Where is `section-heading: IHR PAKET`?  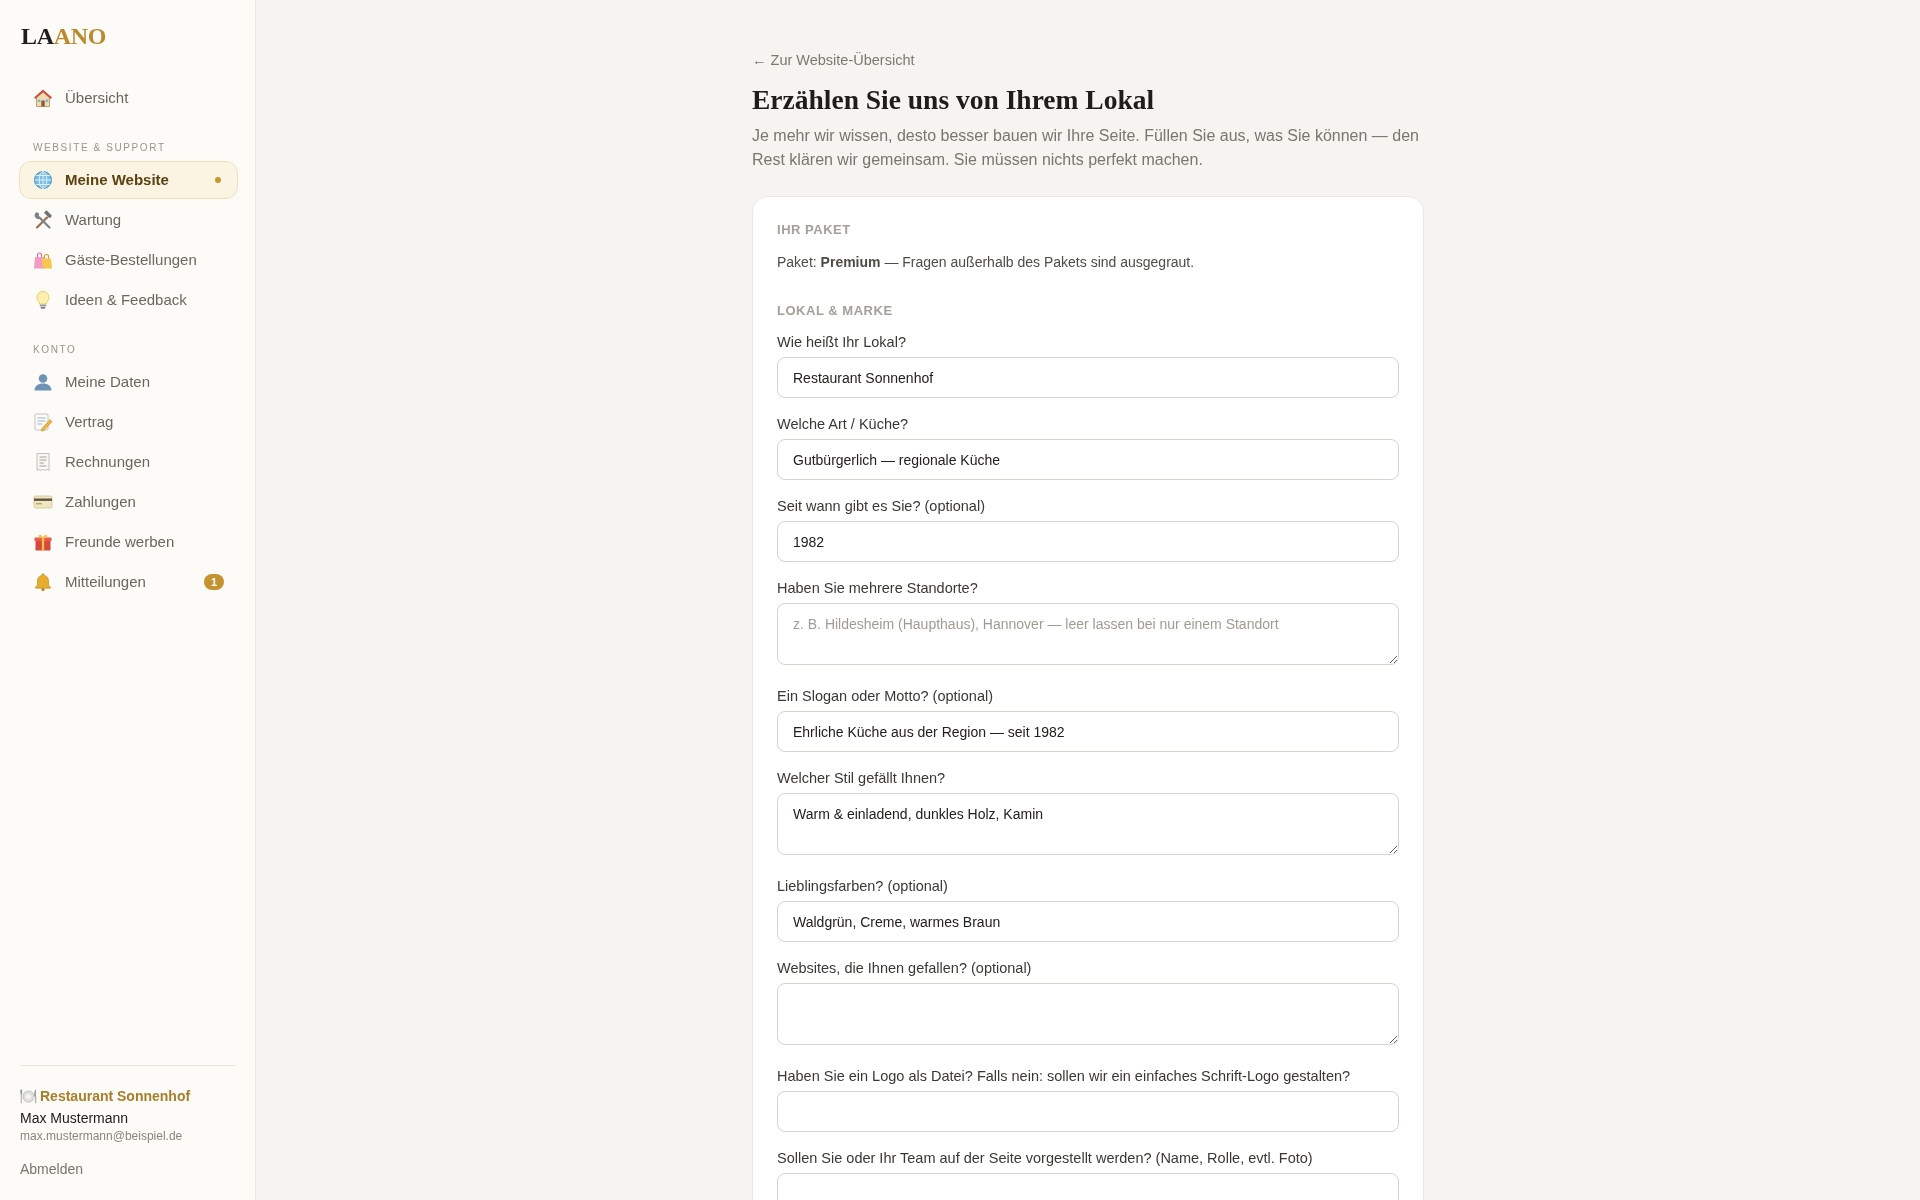
section-heading: IHR PAKET is located at coordinates (814, 230).